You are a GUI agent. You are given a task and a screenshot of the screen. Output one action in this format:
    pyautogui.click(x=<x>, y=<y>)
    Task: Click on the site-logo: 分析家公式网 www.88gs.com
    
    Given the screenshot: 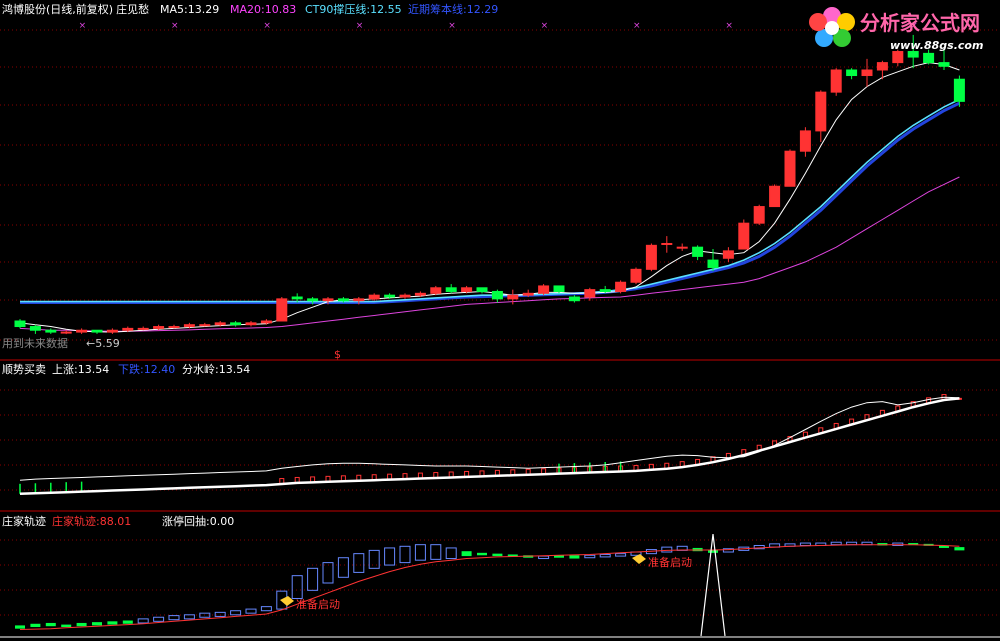 What is the action you would take?
    pyautogui.click(x=896, y=29)
    